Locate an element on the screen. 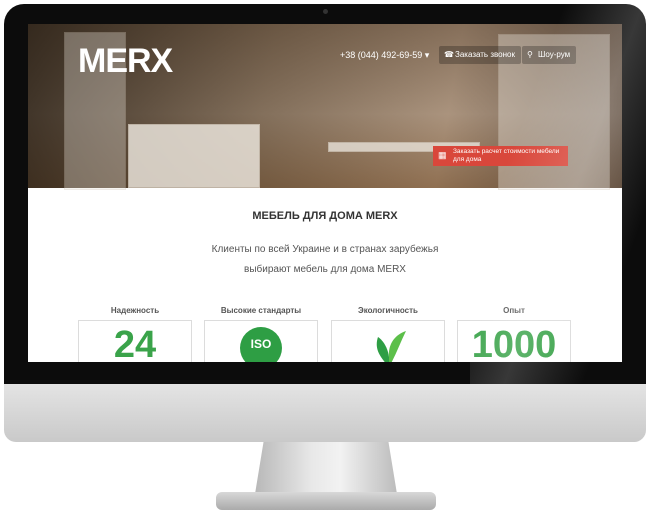 The width and height of the screenshot is (650, 519). feature-label-ecology: Экологичность is located at coordinates (388, 310).